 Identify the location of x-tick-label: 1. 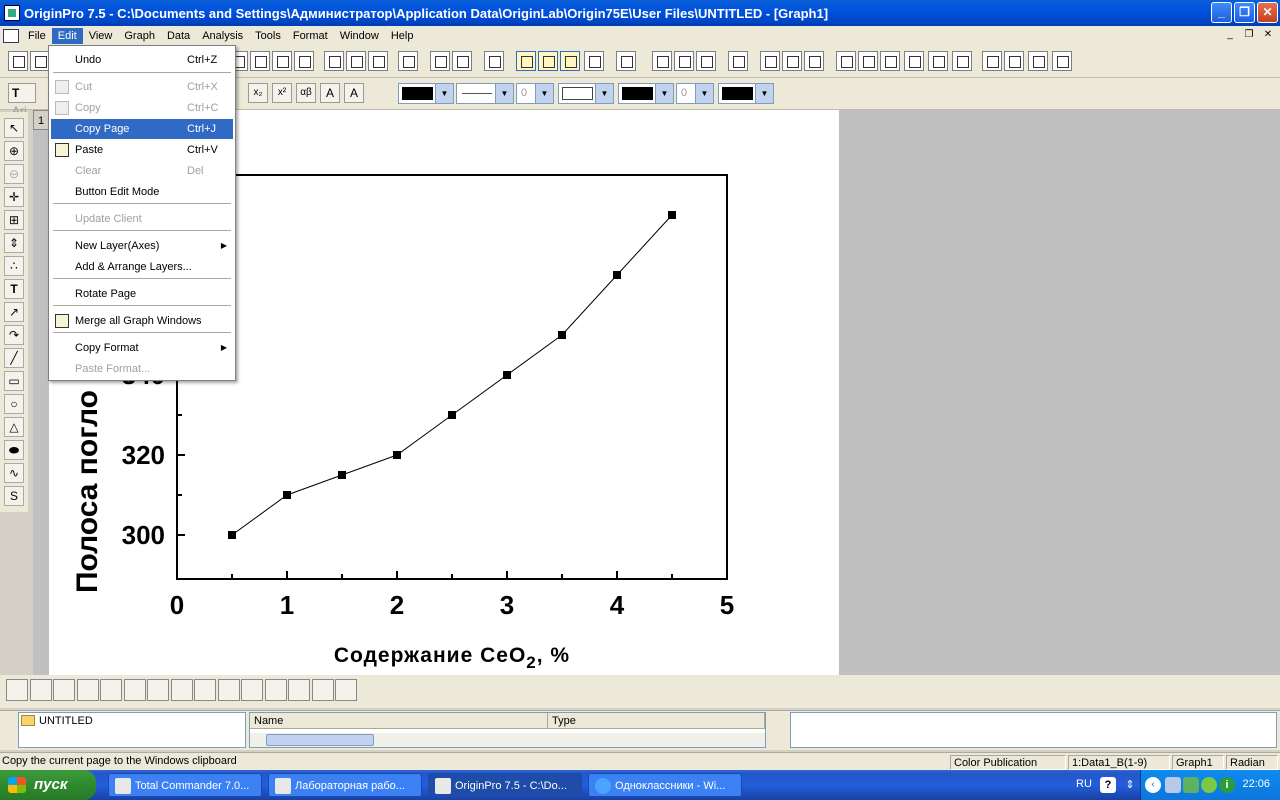
(287, 605).